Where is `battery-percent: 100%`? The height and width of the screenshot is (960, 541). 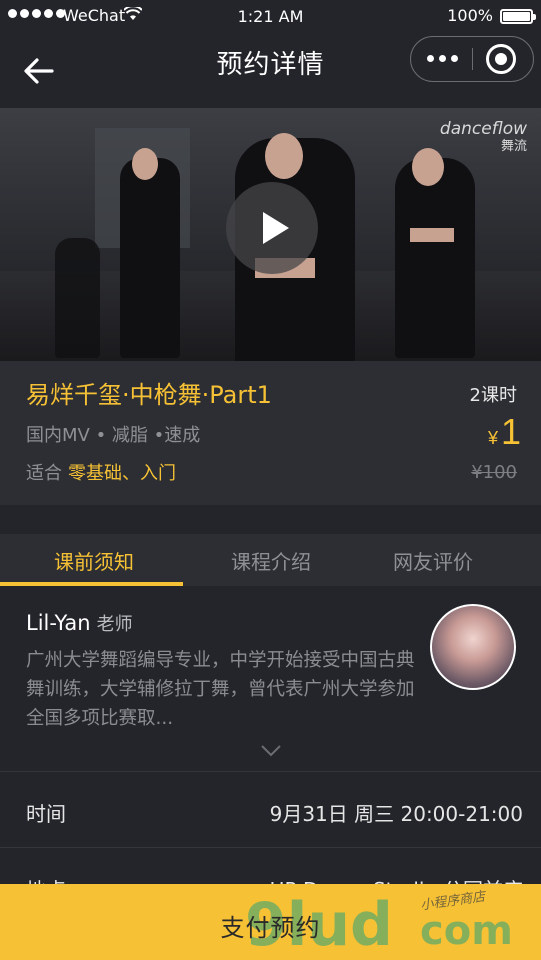
battery-percent: 100% is located at coordinates (470, 15).